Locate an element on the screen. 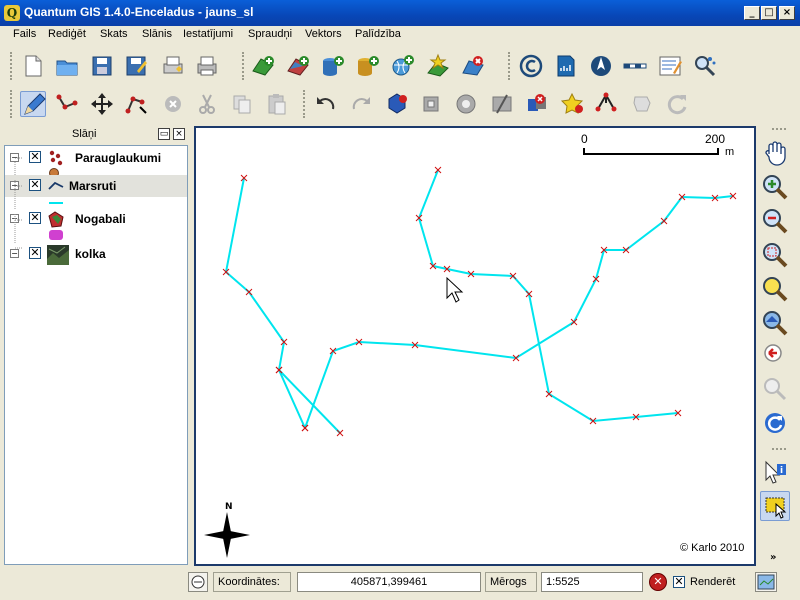 The image size is (800, 600). main-toolbar is located at coordinates (400, 66).